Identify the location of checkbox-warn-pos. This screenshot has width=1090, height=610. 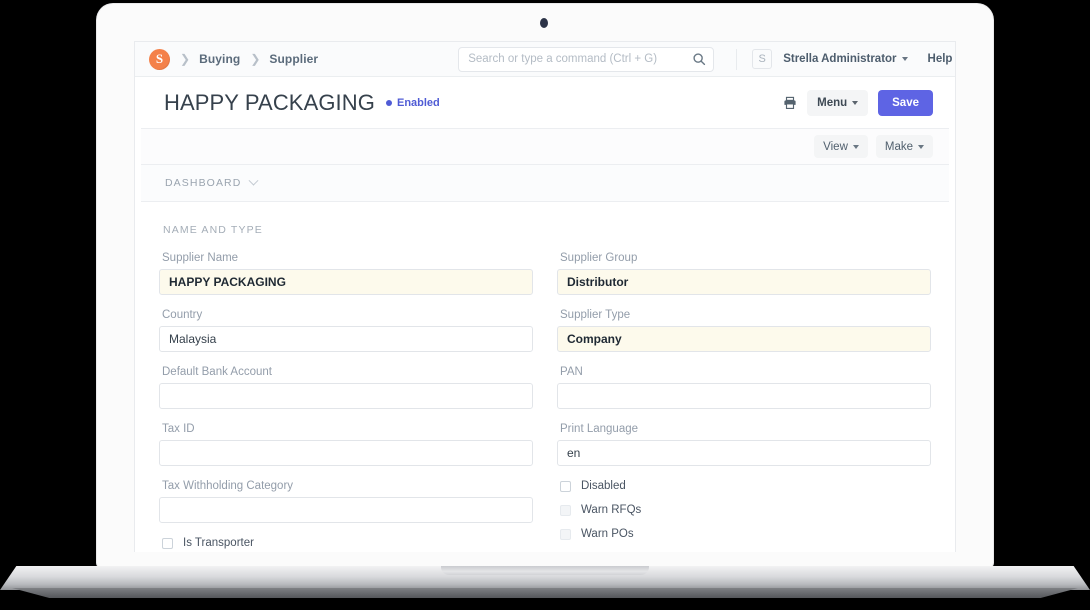
(565, 534).